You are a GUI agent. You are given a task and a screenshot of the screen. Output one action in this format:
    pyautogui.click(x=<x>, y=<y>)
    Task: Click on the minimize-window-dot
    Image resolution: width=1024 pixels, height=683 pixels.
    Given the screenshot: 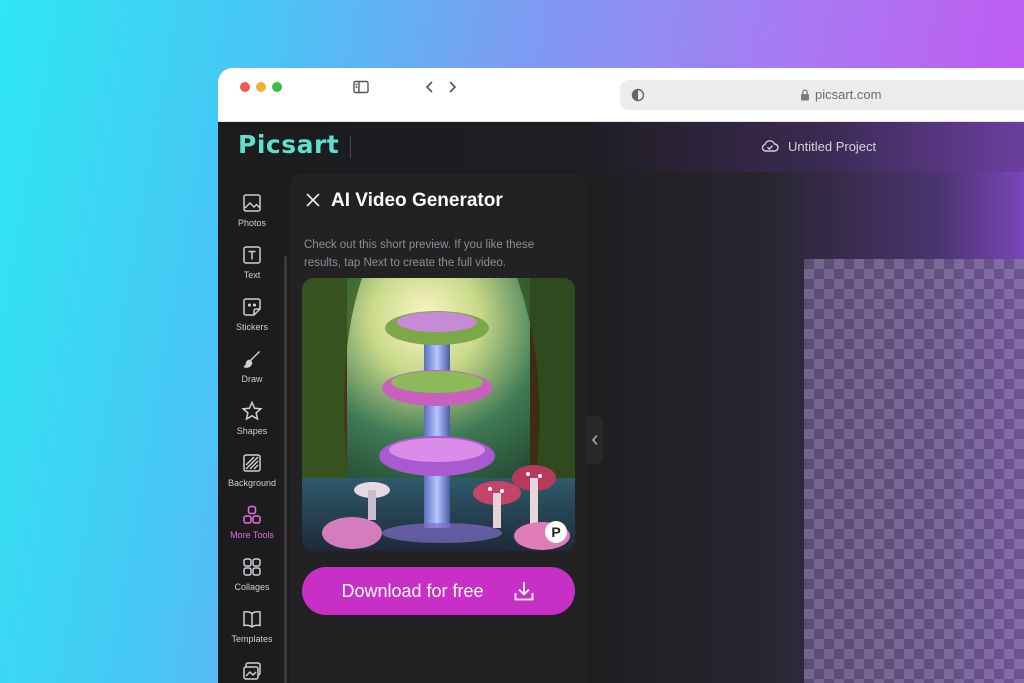 What is the action you would take?
    pyautogui.click(x=261, y=87)
    